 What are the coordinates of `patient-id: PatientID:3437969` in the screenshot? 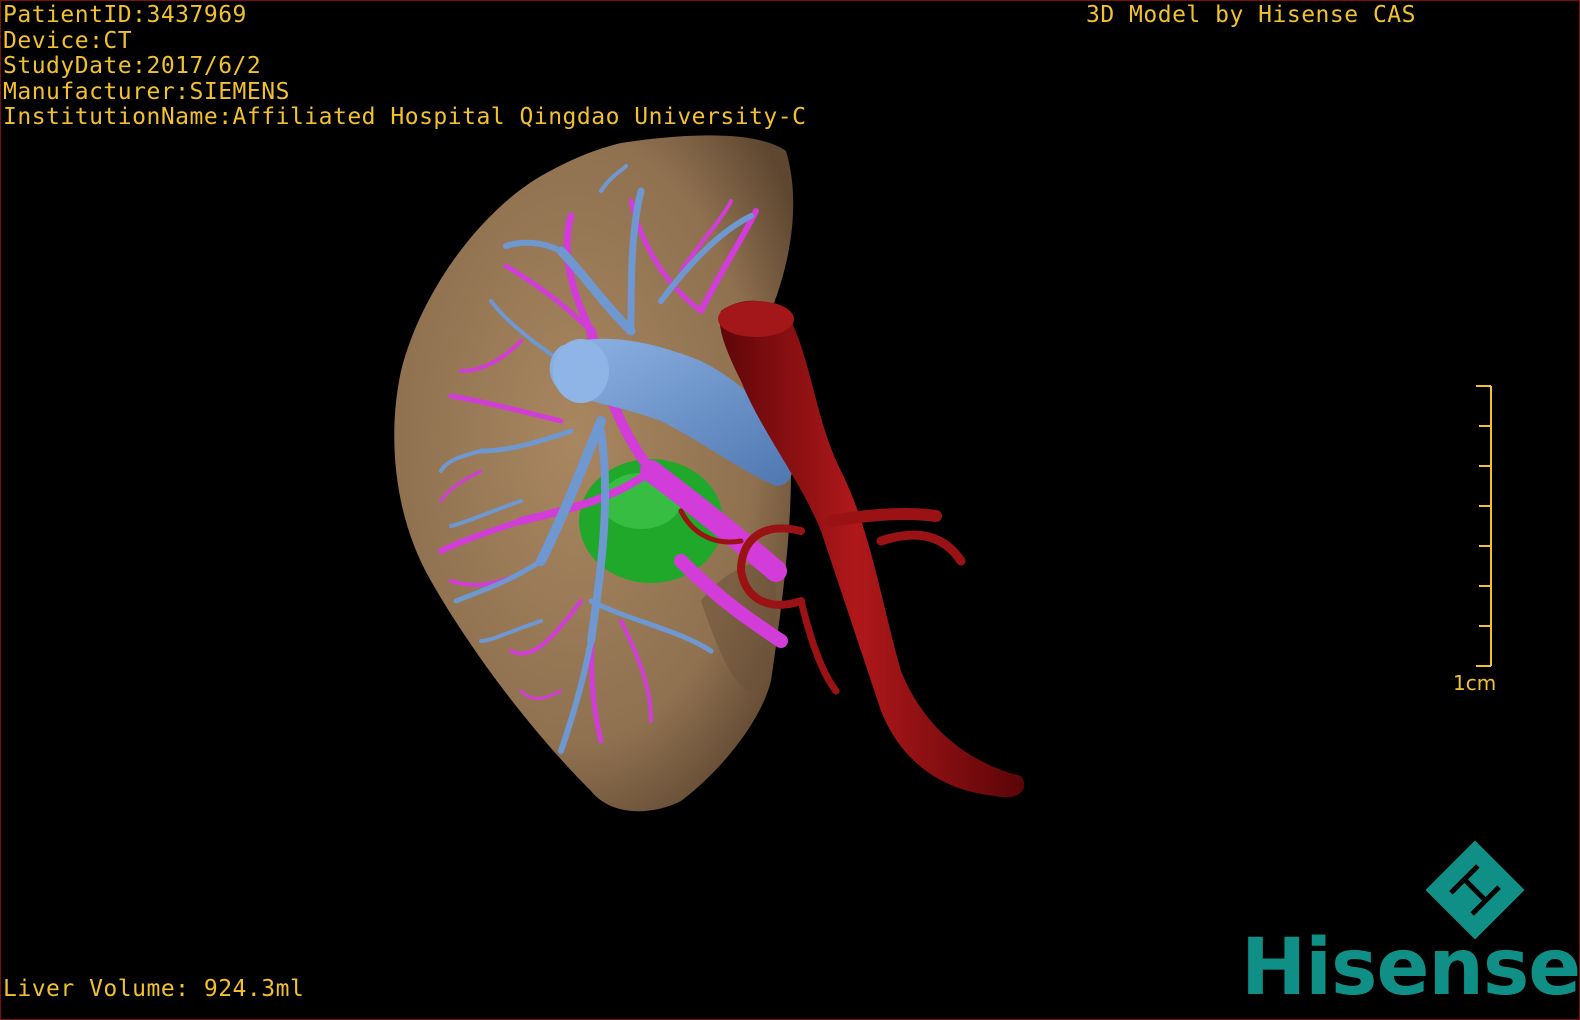 It's located at (125, 15).